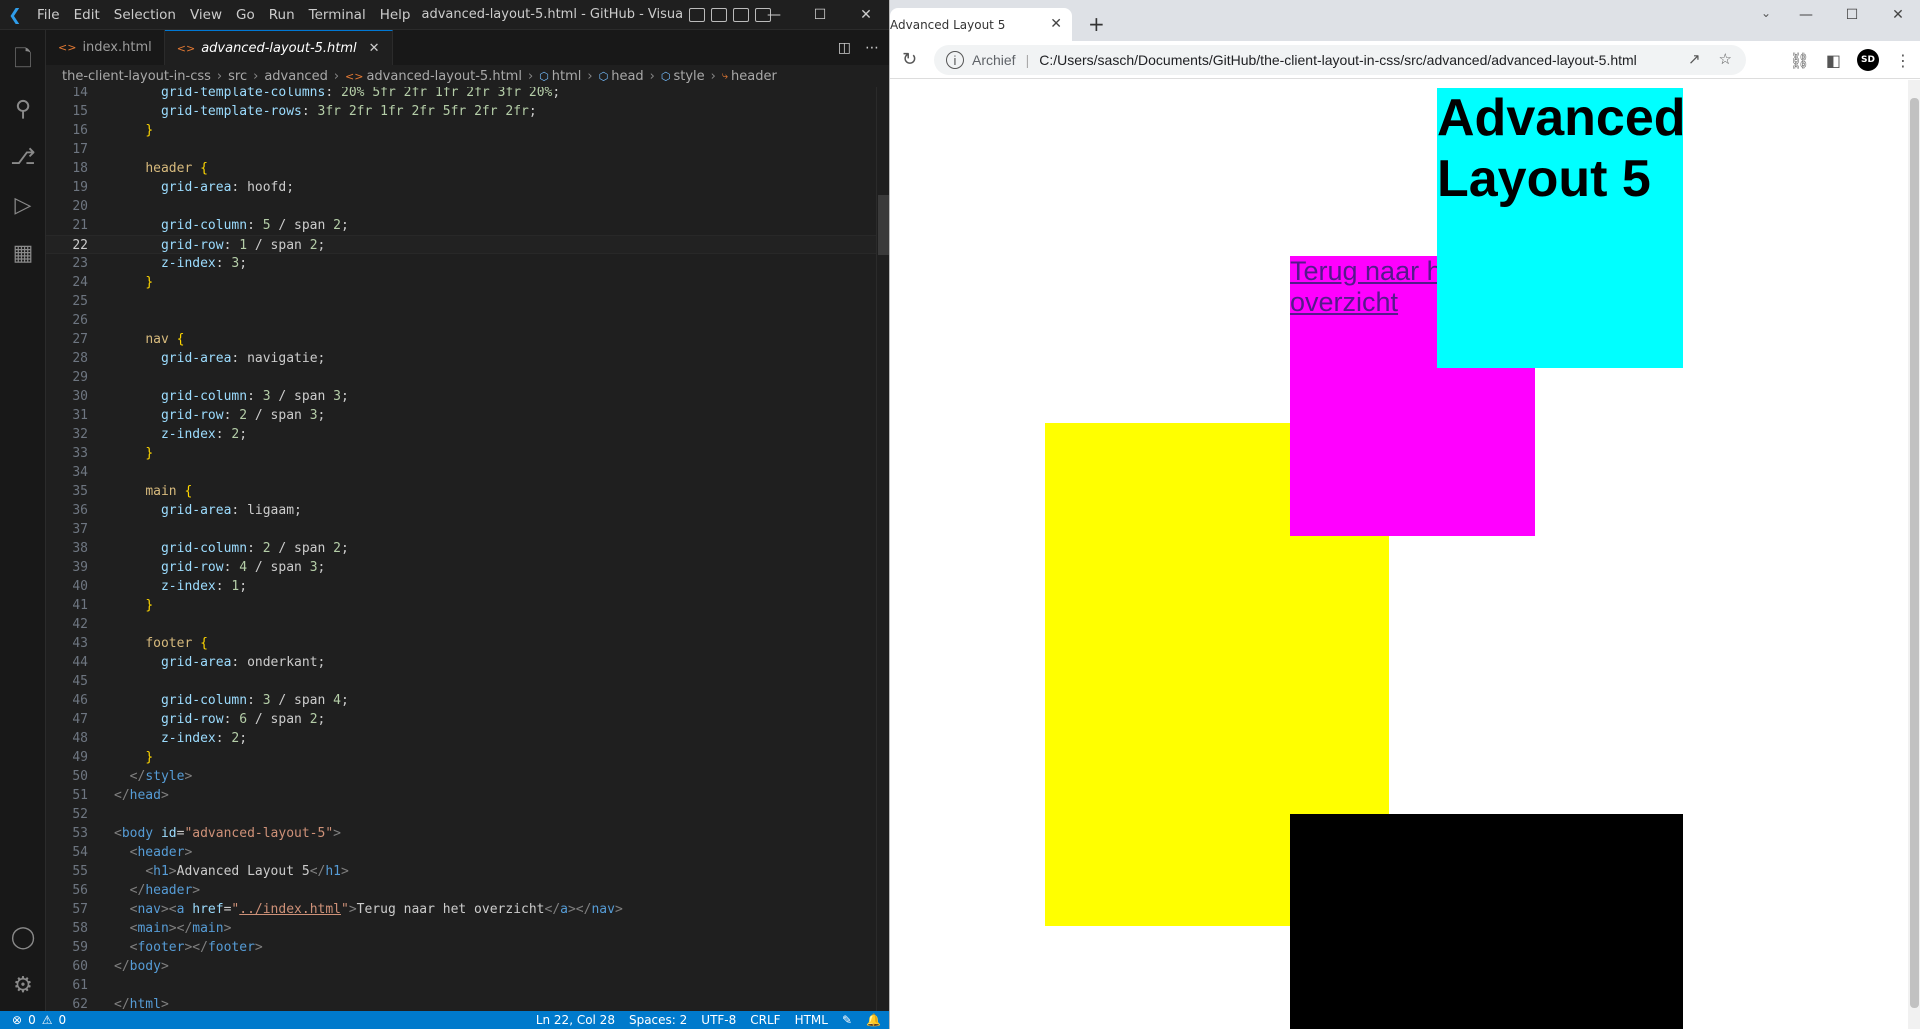 The height and width of the screenshot is (1029, 1920). Describe the element at coordinates (461, 472) in the screenshot. I see `code-line: 34` at that location.